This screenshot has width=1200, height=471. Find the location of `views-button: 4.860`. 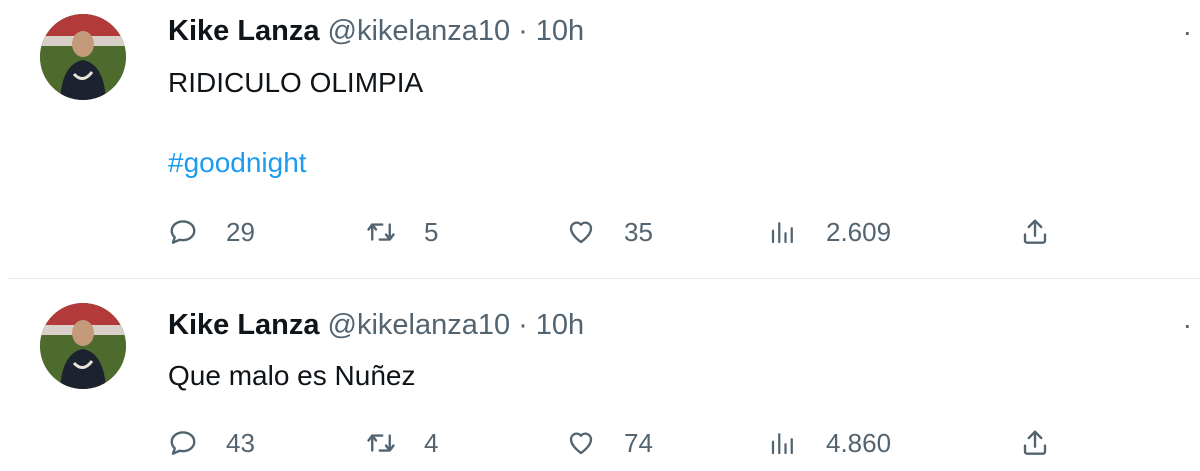

views-button: 4.860 is located at coordinates (829, 443).